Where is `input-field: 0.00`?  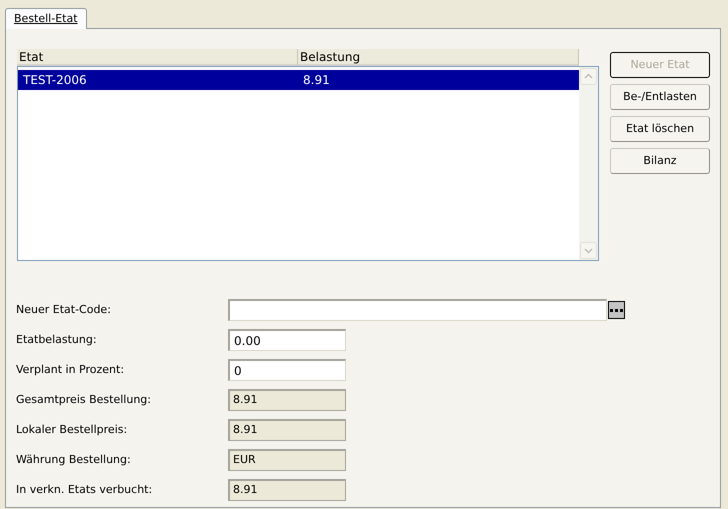
input-field: 0.00 is located at coordinates (287, 340).